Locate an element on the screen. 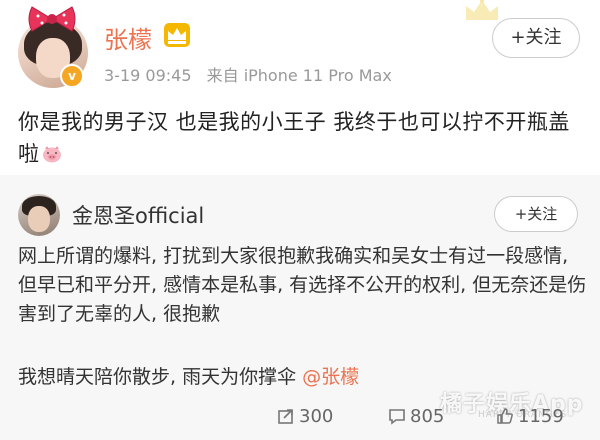 Image resolution: width=600 pixels, height=440 pixels. post-date: 3-19 09:45 is located at coordinates (148, 75).